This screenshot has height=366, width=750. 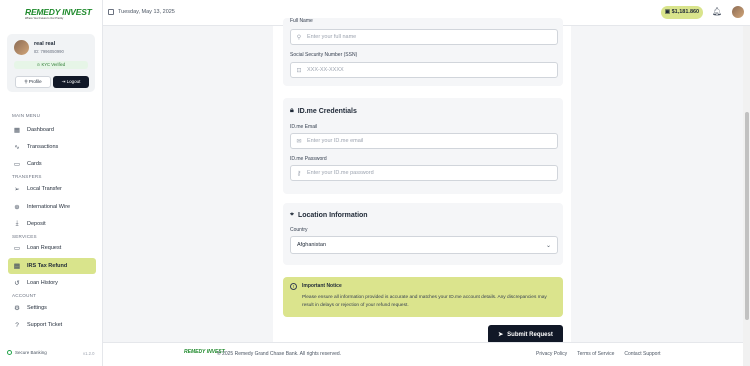 What do you see at coordinates (424, 141) in the screenshot?
I see `idme-email-input: ✉ Enter your ID.me email` at bounding box center [424, 141].